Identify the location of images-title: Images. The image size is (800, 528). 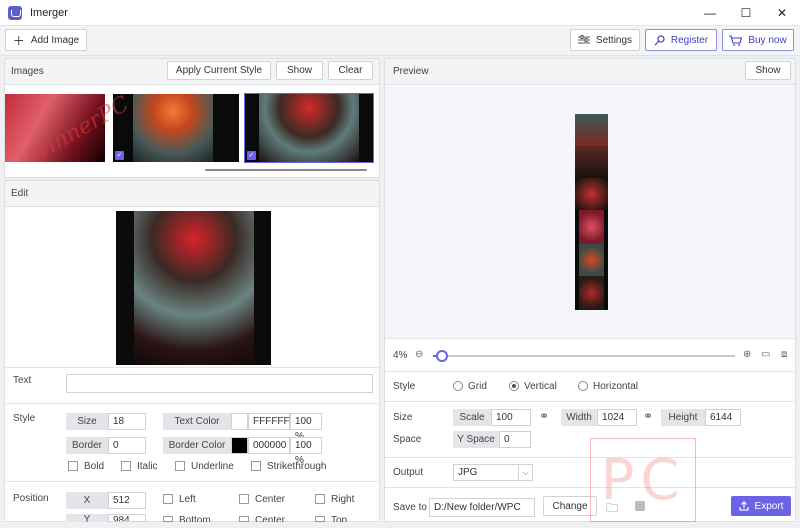
(27, 71).